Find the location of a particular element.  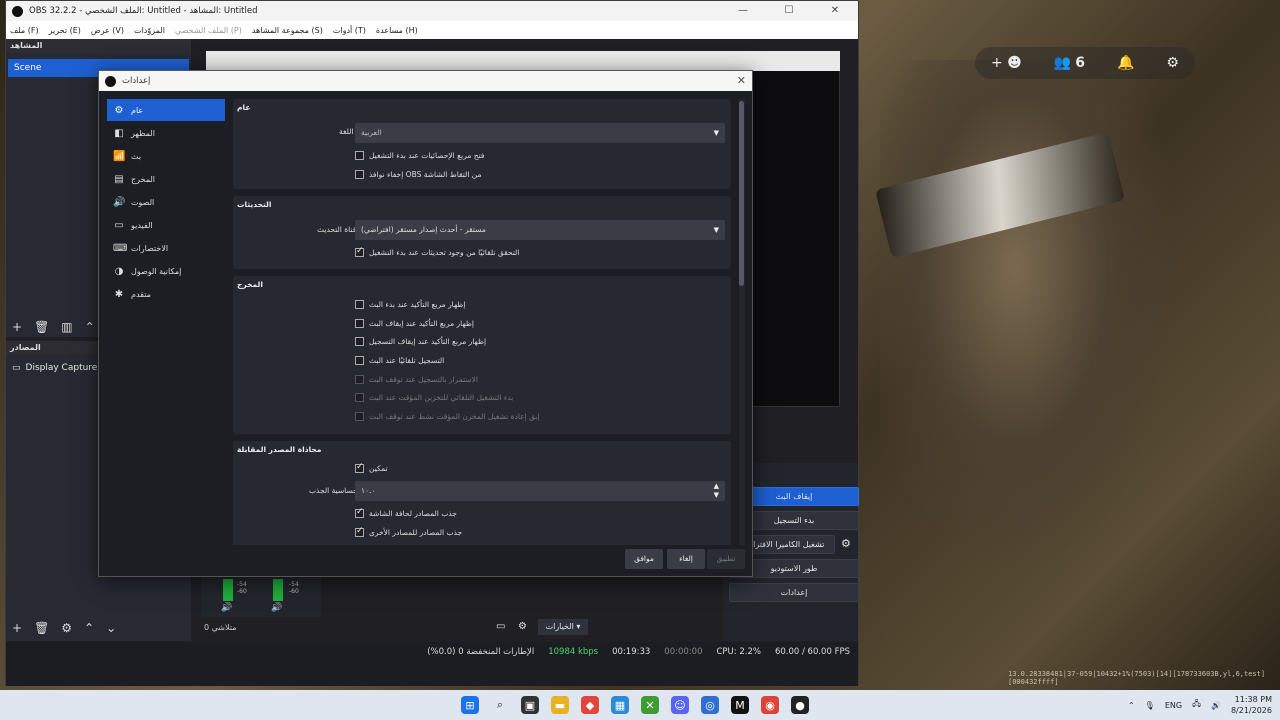

spin-arrows-icon: ▲ ▼ is located at coordinates (716, 491).